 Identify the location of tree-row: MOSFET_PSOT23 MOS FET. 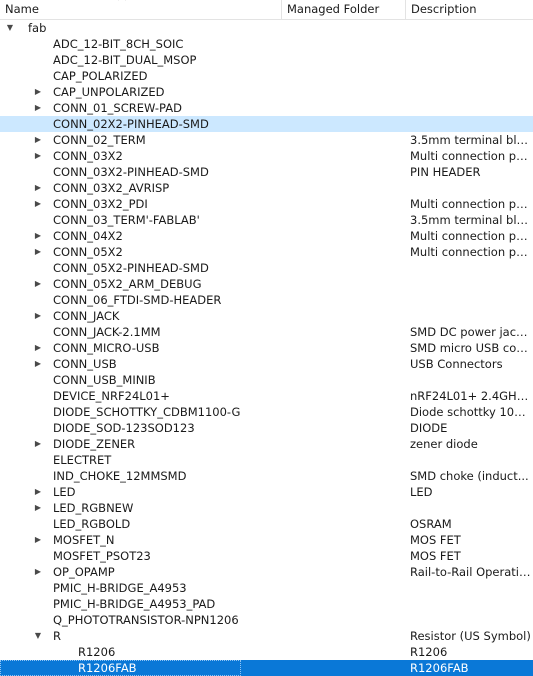
(266, 556).